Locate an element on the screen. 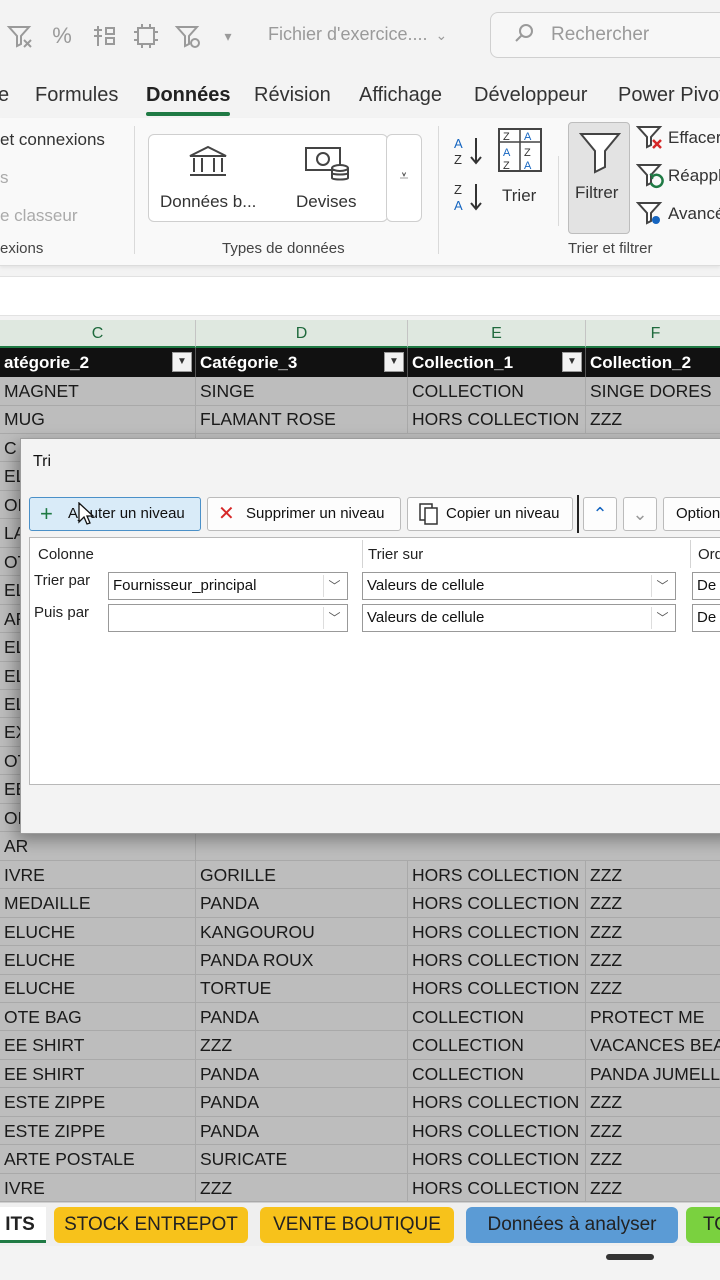  tab-data: Données is located at coordinates (188, 100).